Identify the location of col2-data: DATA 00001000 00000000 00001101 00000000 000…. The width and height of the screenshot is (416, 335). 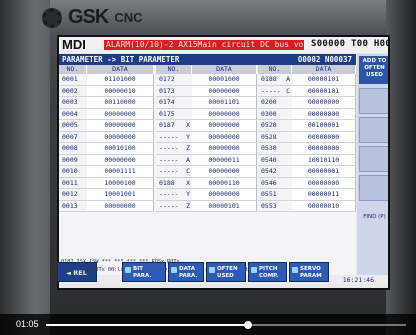
(224, 138).